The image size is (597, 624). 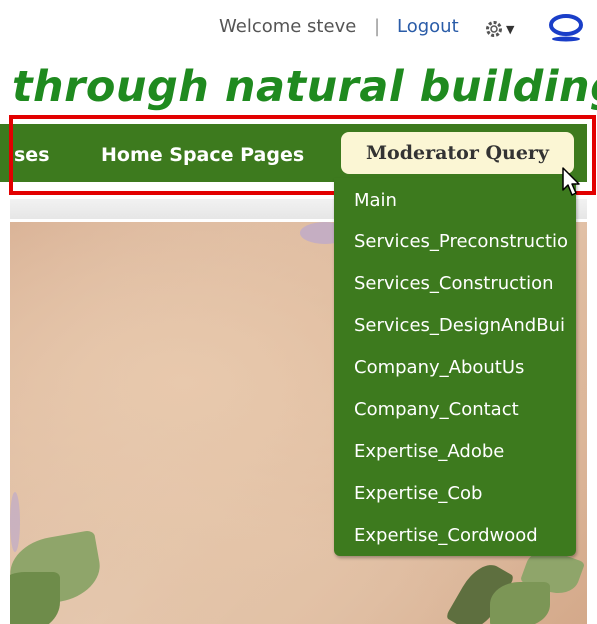 I want to click on dropdown-item: Services_Preconstructio, so click(x=461, y=241).